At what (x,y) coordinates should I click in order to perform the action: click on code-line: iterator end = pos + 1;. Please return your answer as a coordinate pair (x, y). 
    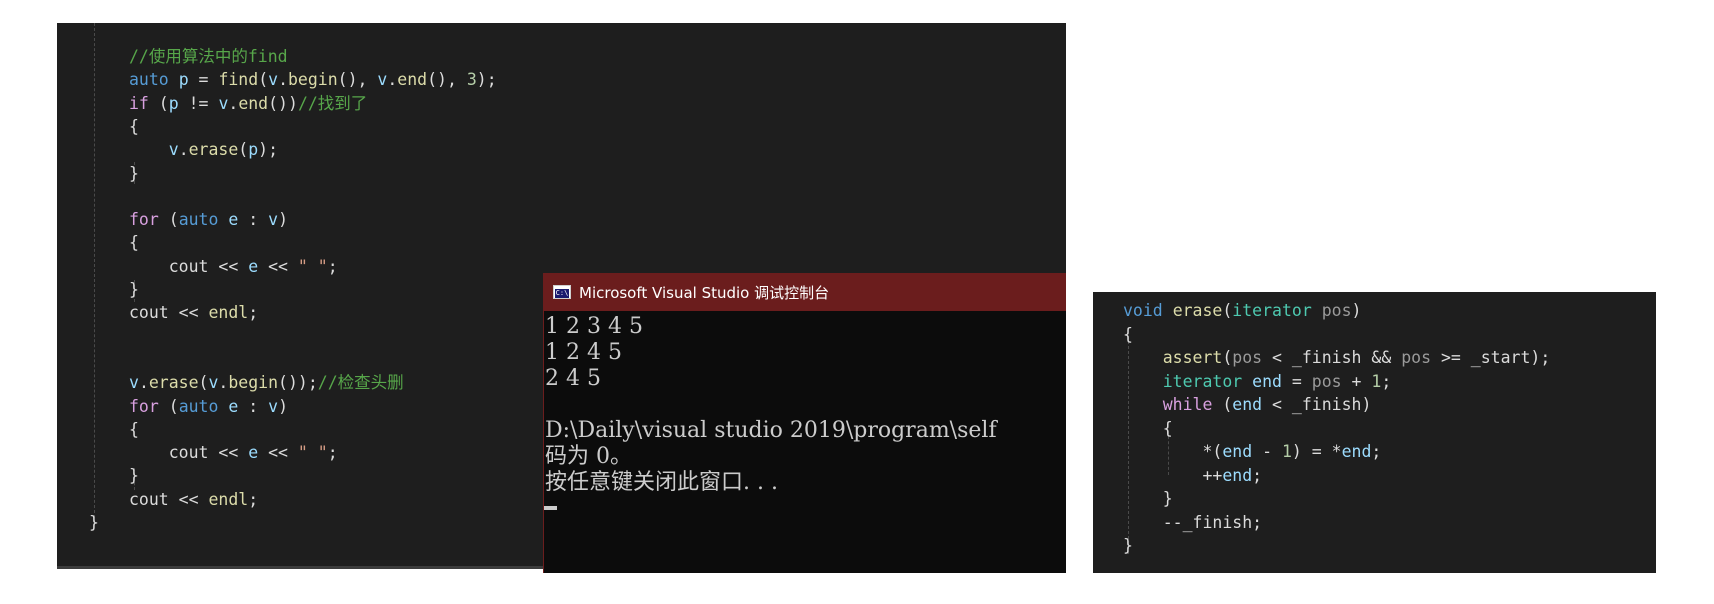
    Looking at the image, I should click on (1257, 381).